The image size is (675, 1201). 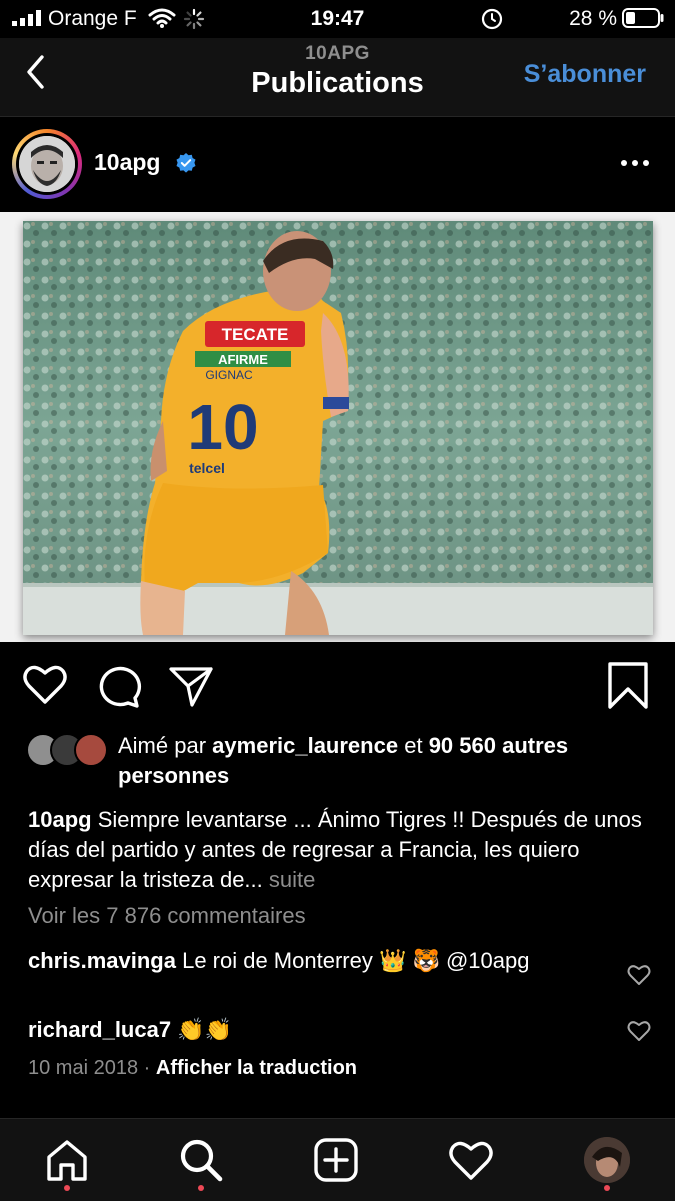 I want to click on share-icon, so click(x=191, y=686).